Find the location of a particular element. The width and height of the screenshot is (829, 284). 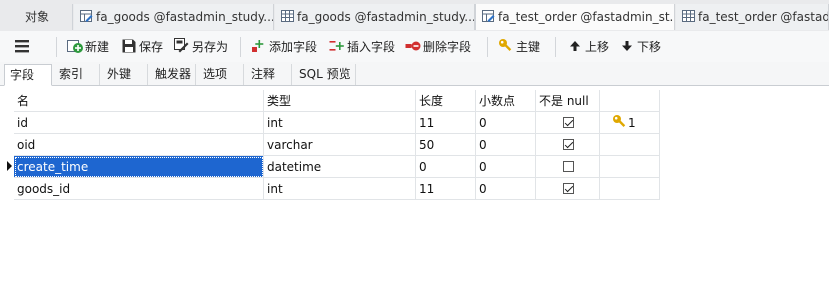

insert-field-label: 插入字段 is located at coordinates (371, 47).